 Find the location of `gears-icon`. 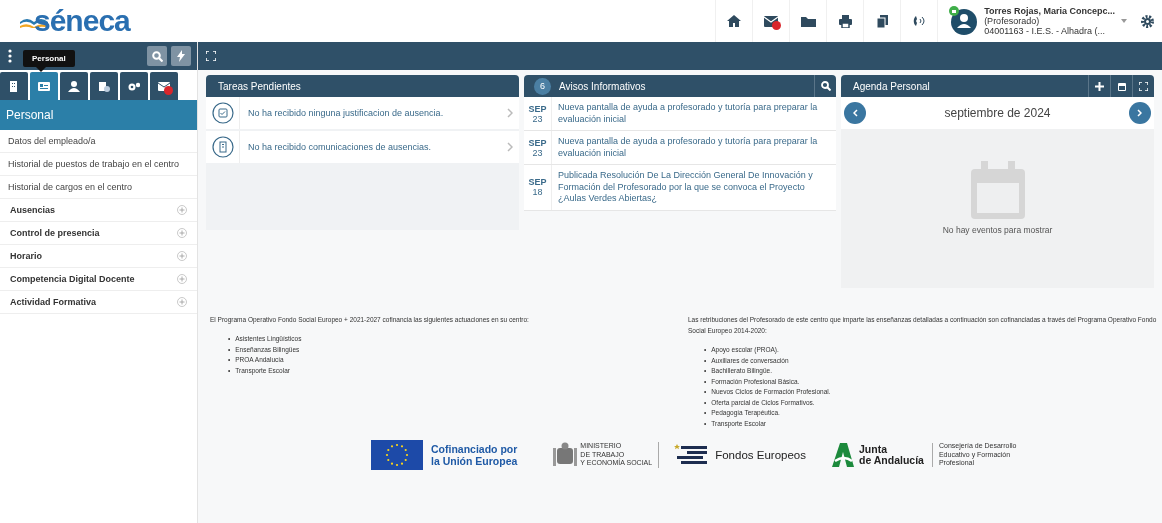

gears-icon is located at coordinates (134, 86).